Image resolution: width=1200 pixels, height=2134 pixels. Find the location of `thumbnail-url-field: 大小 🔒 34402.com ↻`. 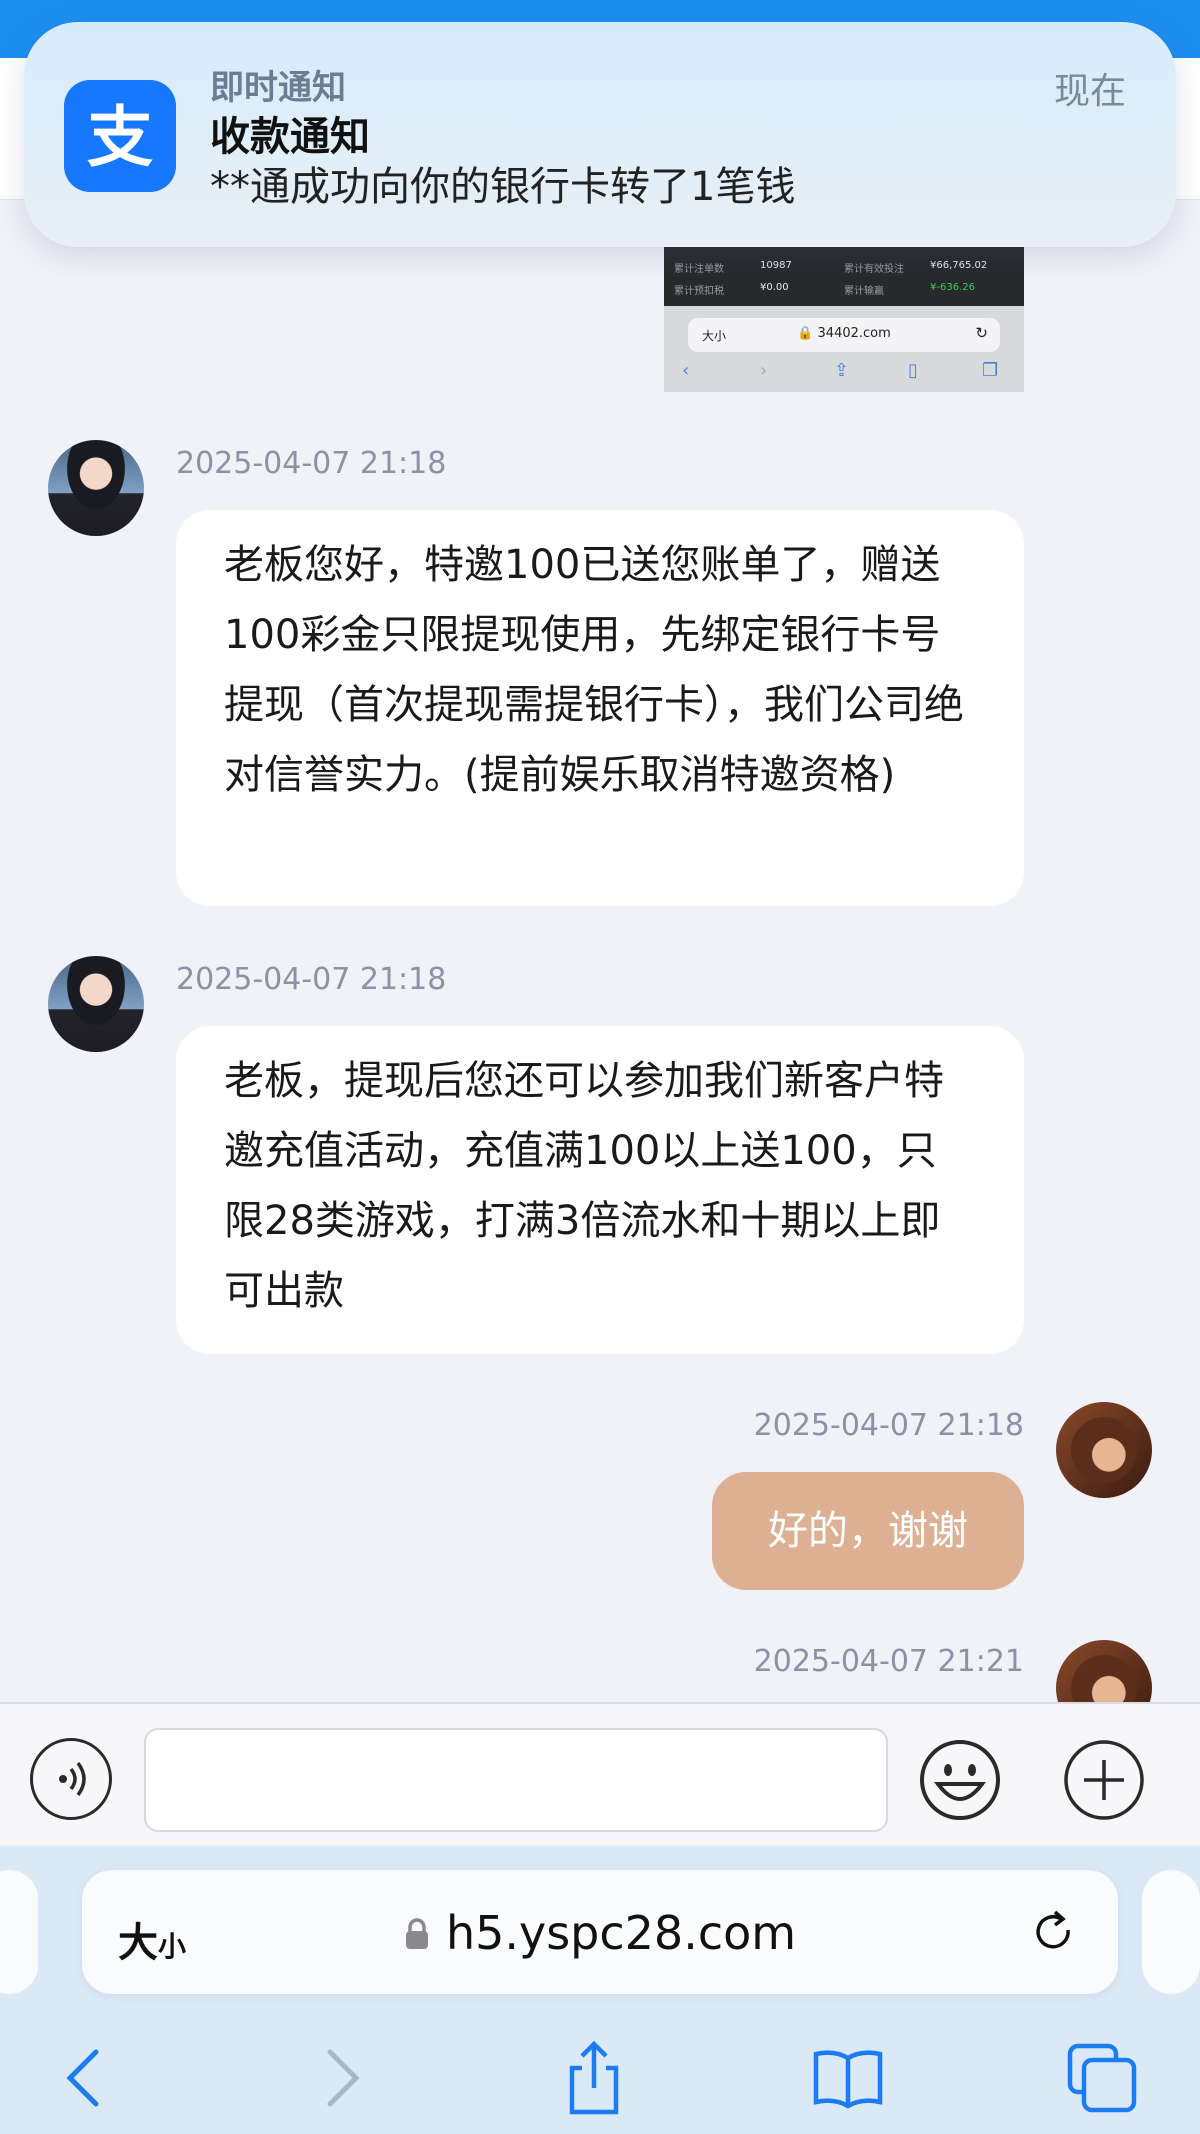

thumbnail-url-field: 大小 🔒 34402.com ↻ is located at coordinates (844, 335).